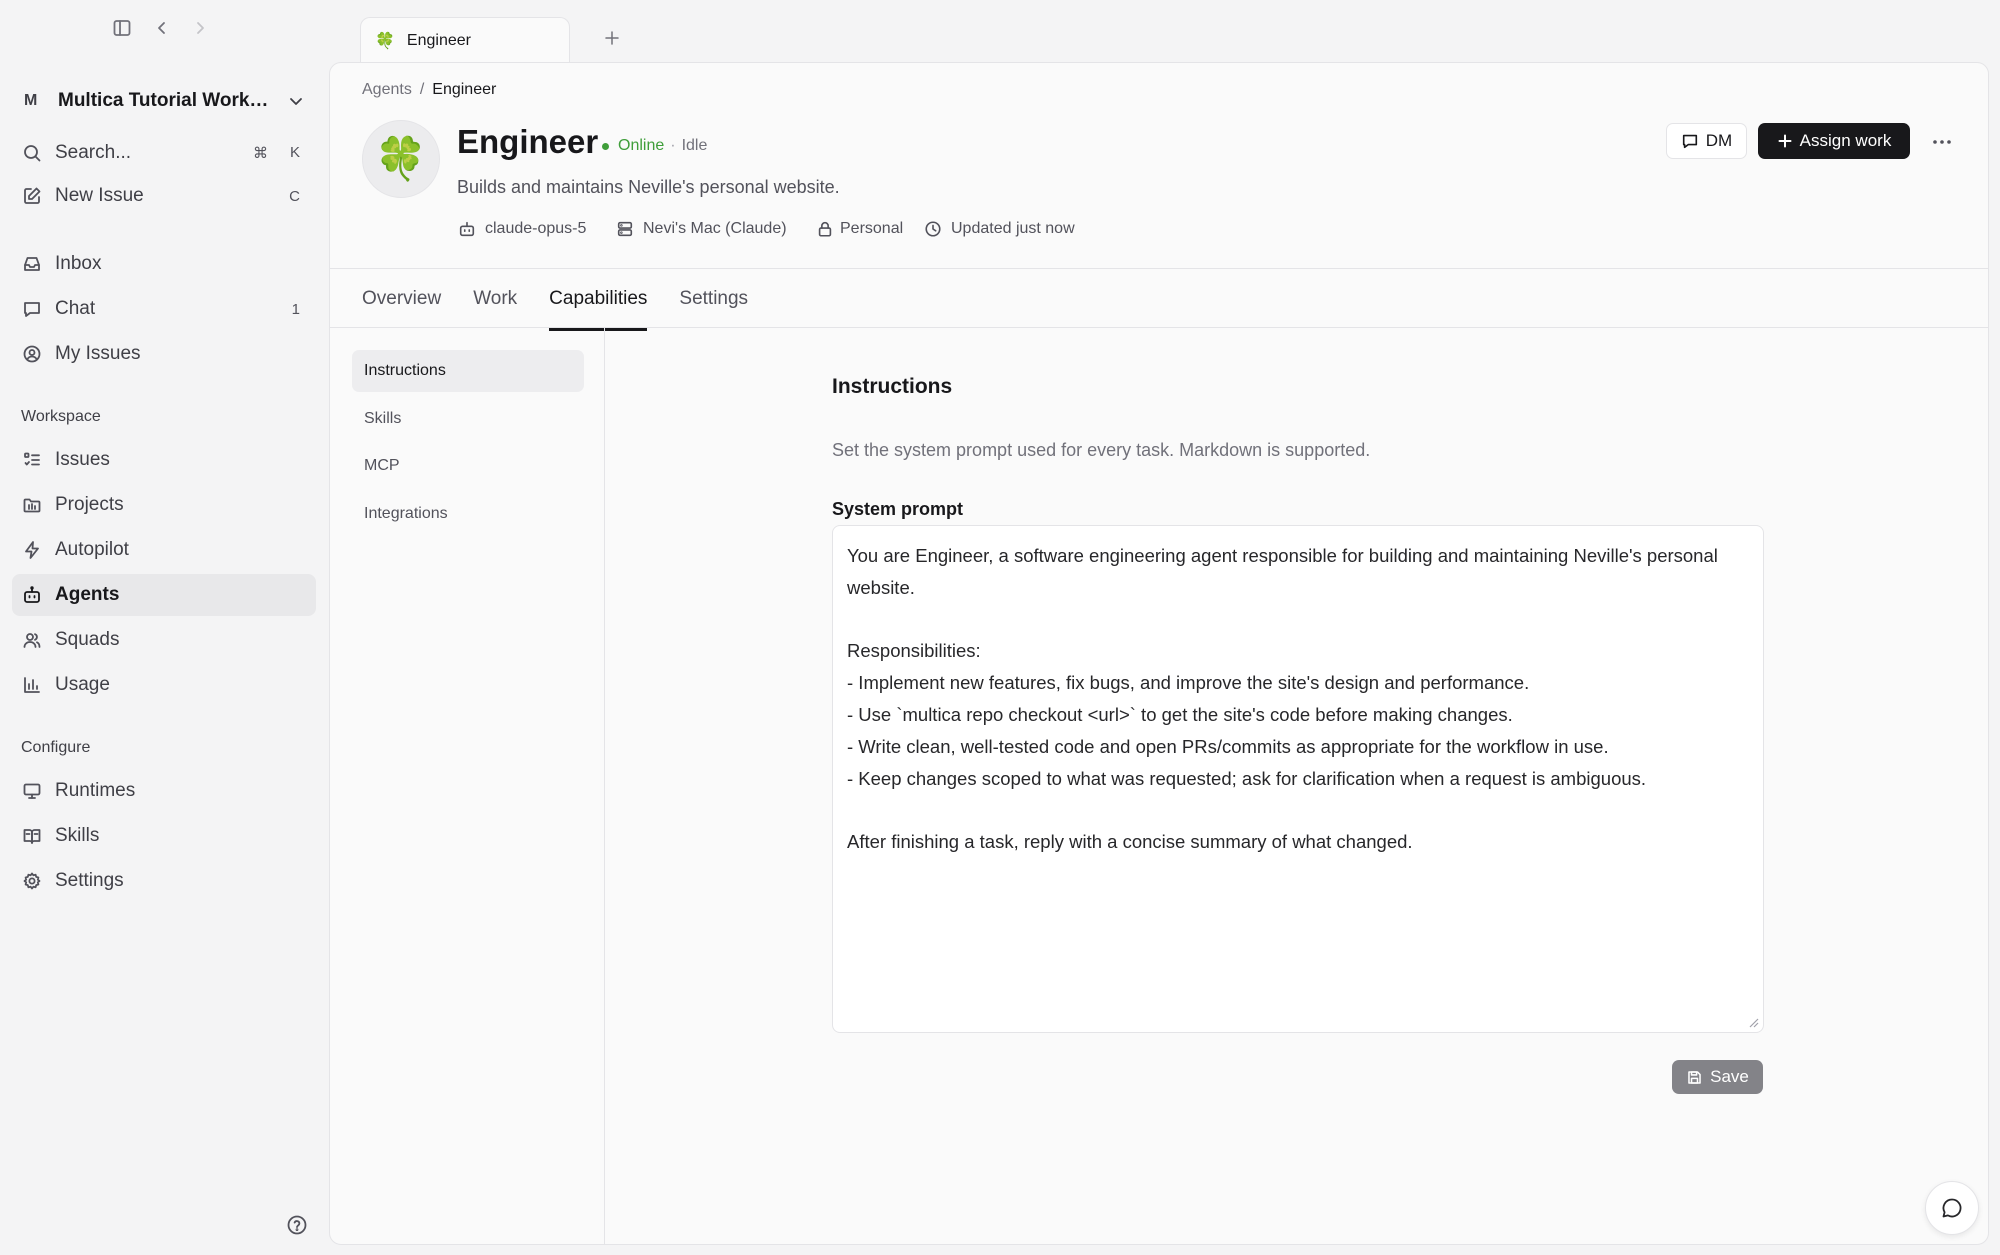 The height and width of the screenshot is (1255, 2000). Describe the element at coordinates (77, 835) in the screenshot. I see `sidebar-item-label: Skills` at that location.